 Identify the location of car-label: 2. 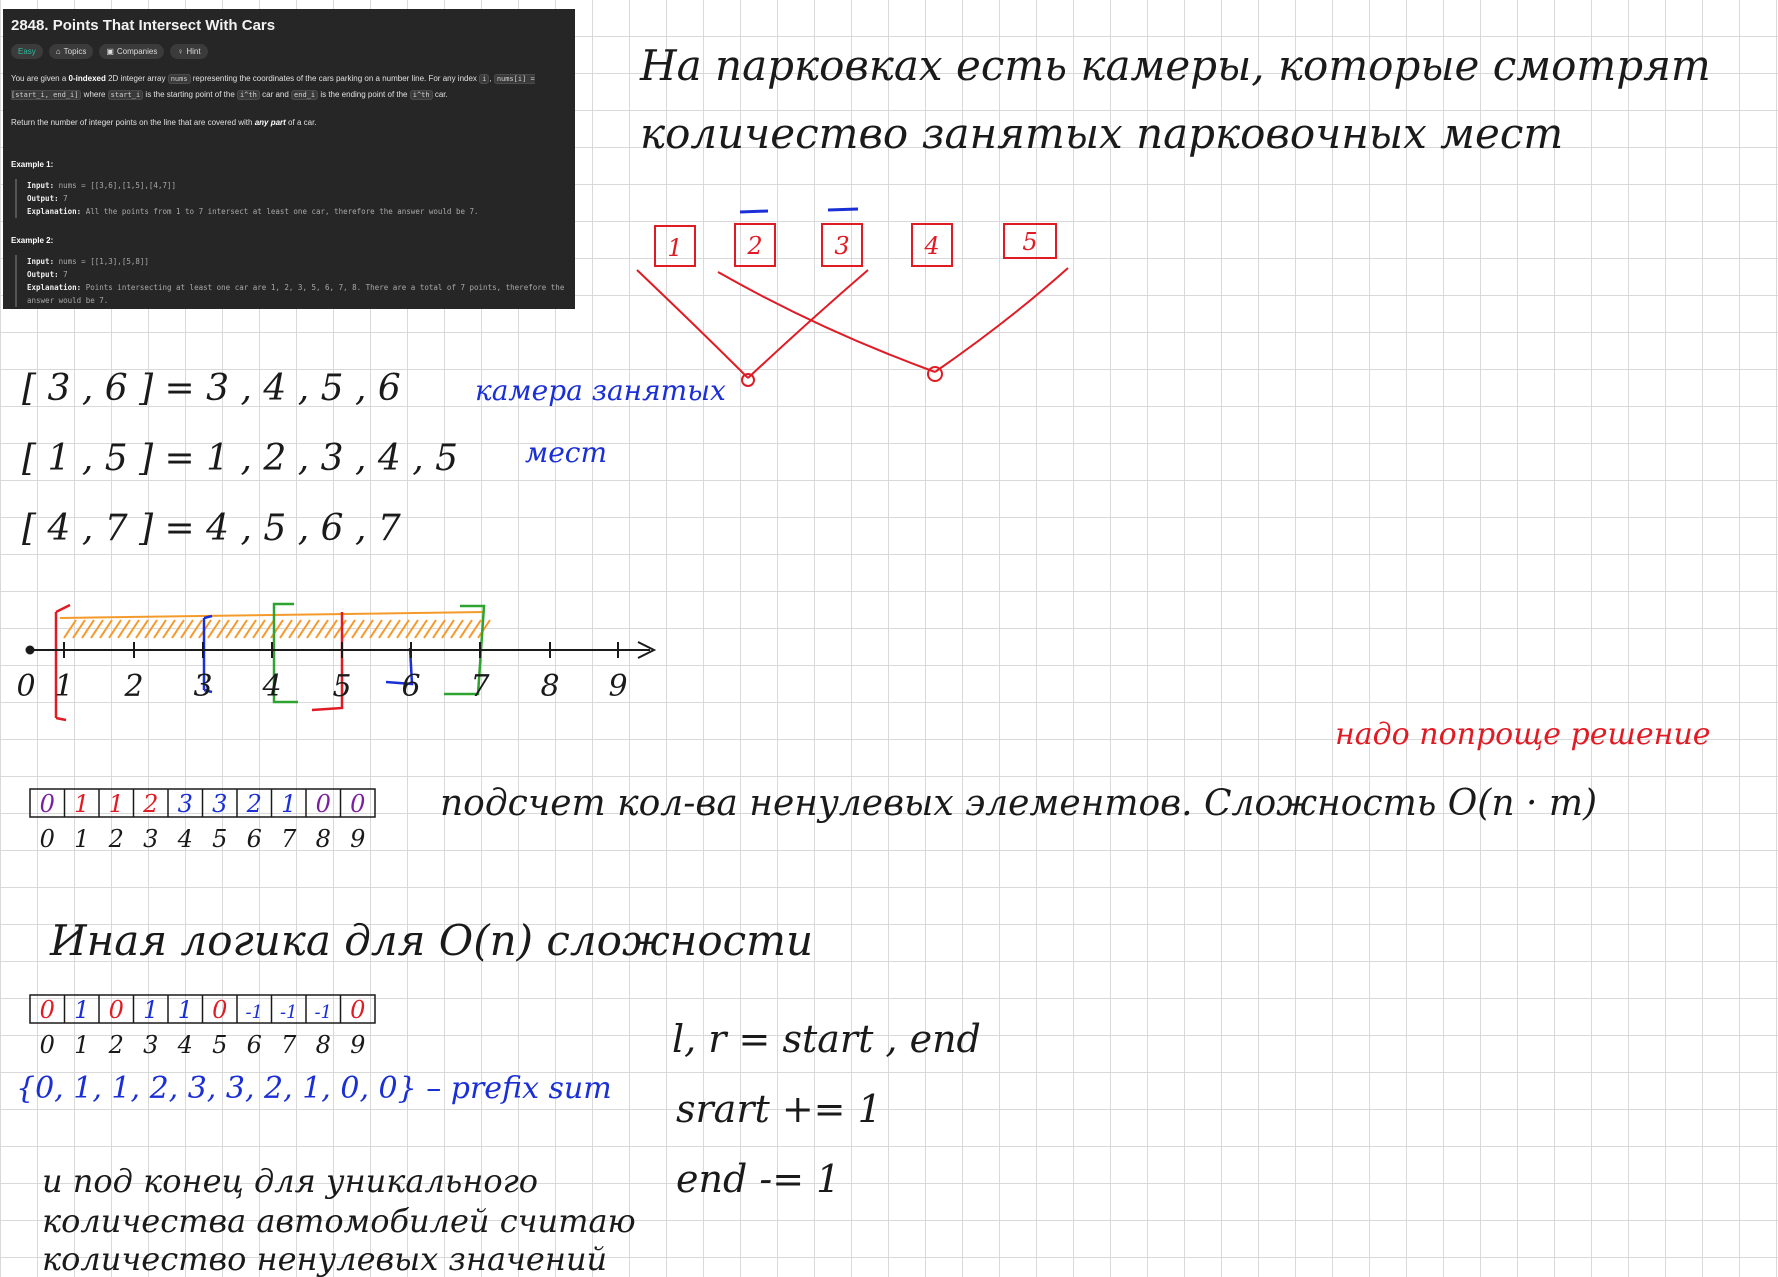
(754, 246).